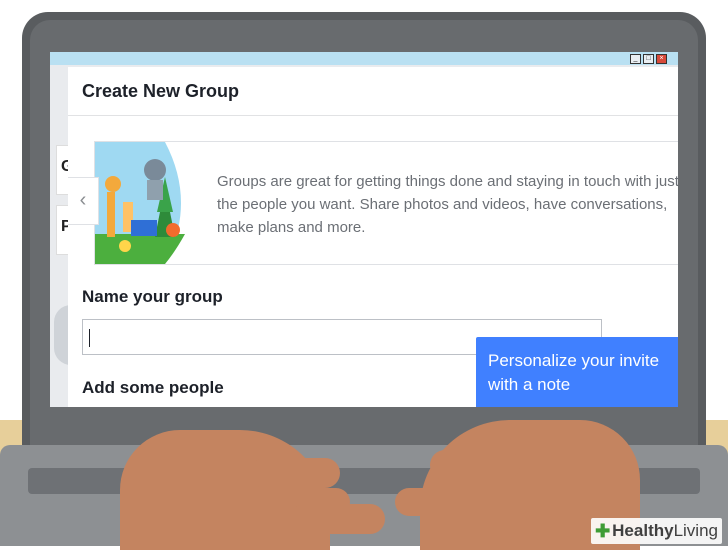  What do you see at coordinates (161, 91) in the screenshot?
I see `dialog-title: Create New Group` at bounding box center [161, 91].